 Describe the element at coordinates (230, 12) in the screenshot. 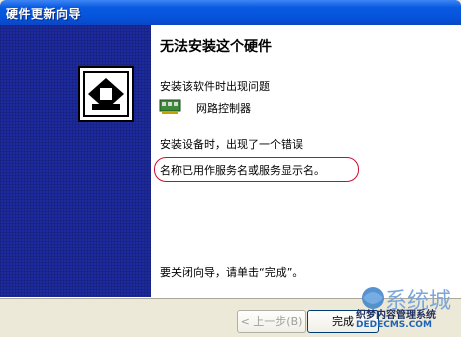

I see `title-bar: 硬件更新向导` at that location.